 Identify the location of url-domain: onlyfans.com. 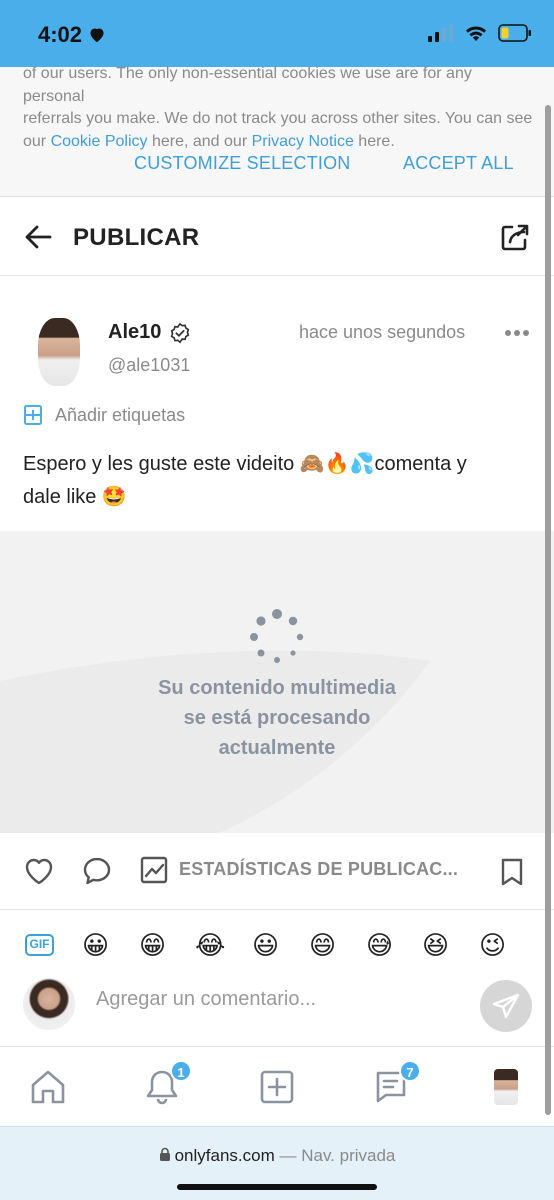
(225, 1155).